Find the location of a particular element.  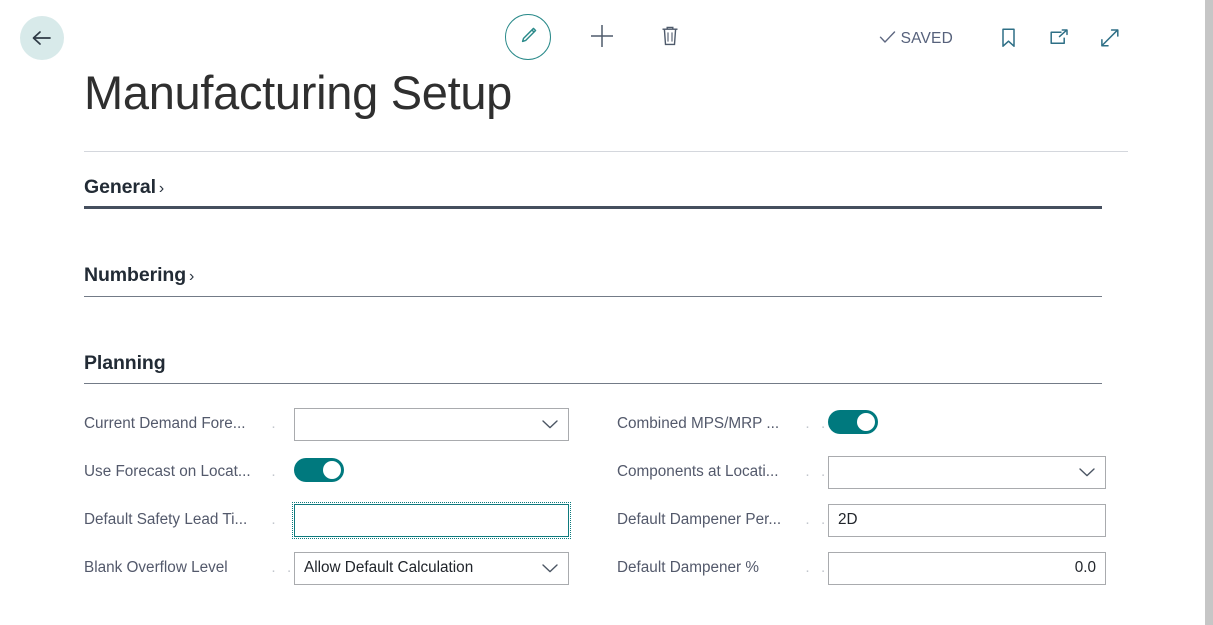

field-components-at-location: Components at Locati... · · is located at coordinates (867, 472).